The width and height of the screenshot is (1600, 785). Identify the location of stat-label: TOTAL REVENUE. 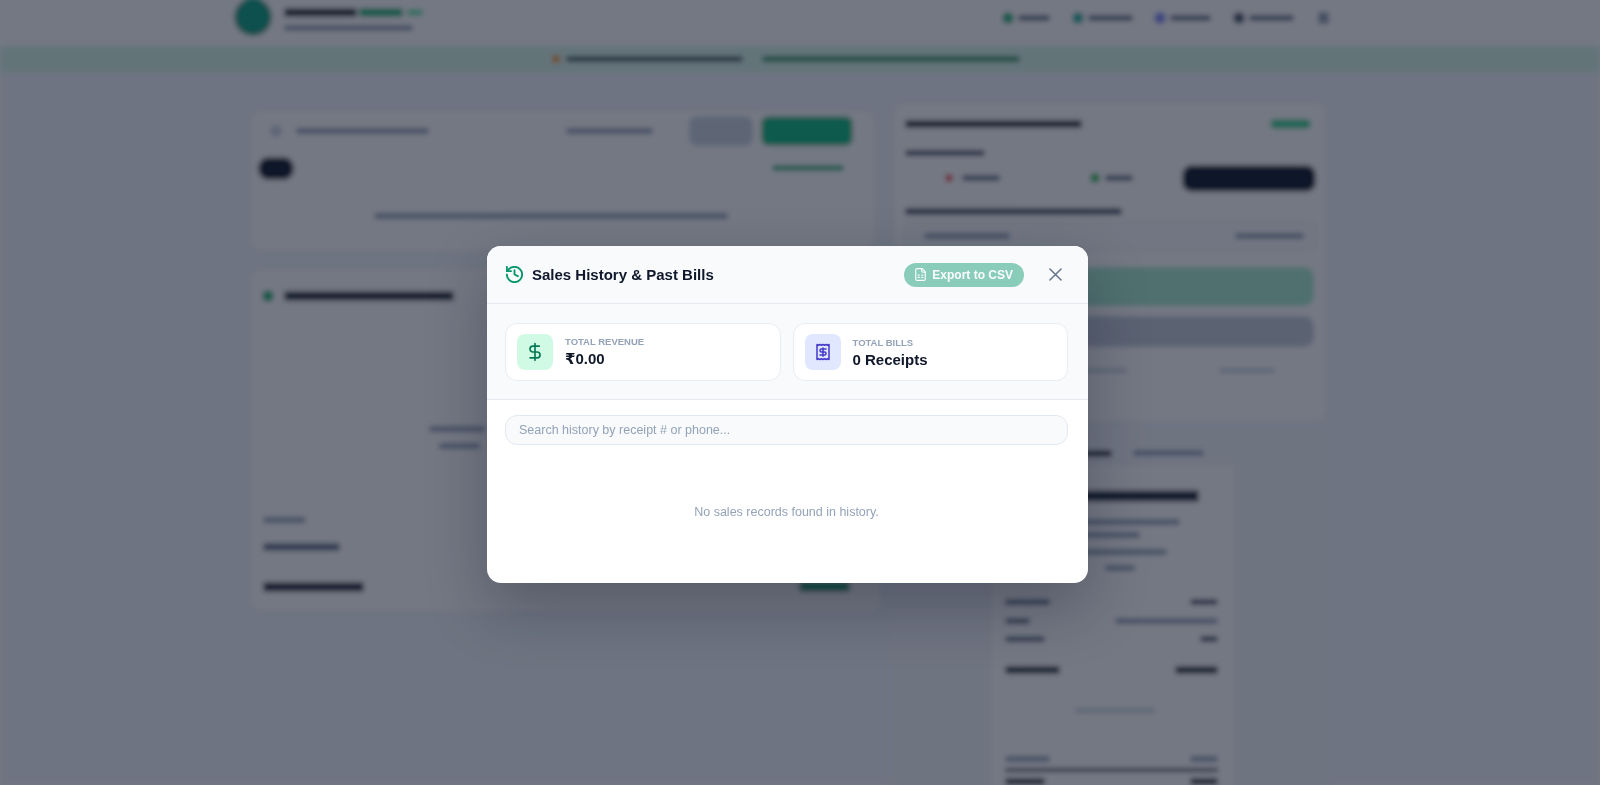
(605, 341).